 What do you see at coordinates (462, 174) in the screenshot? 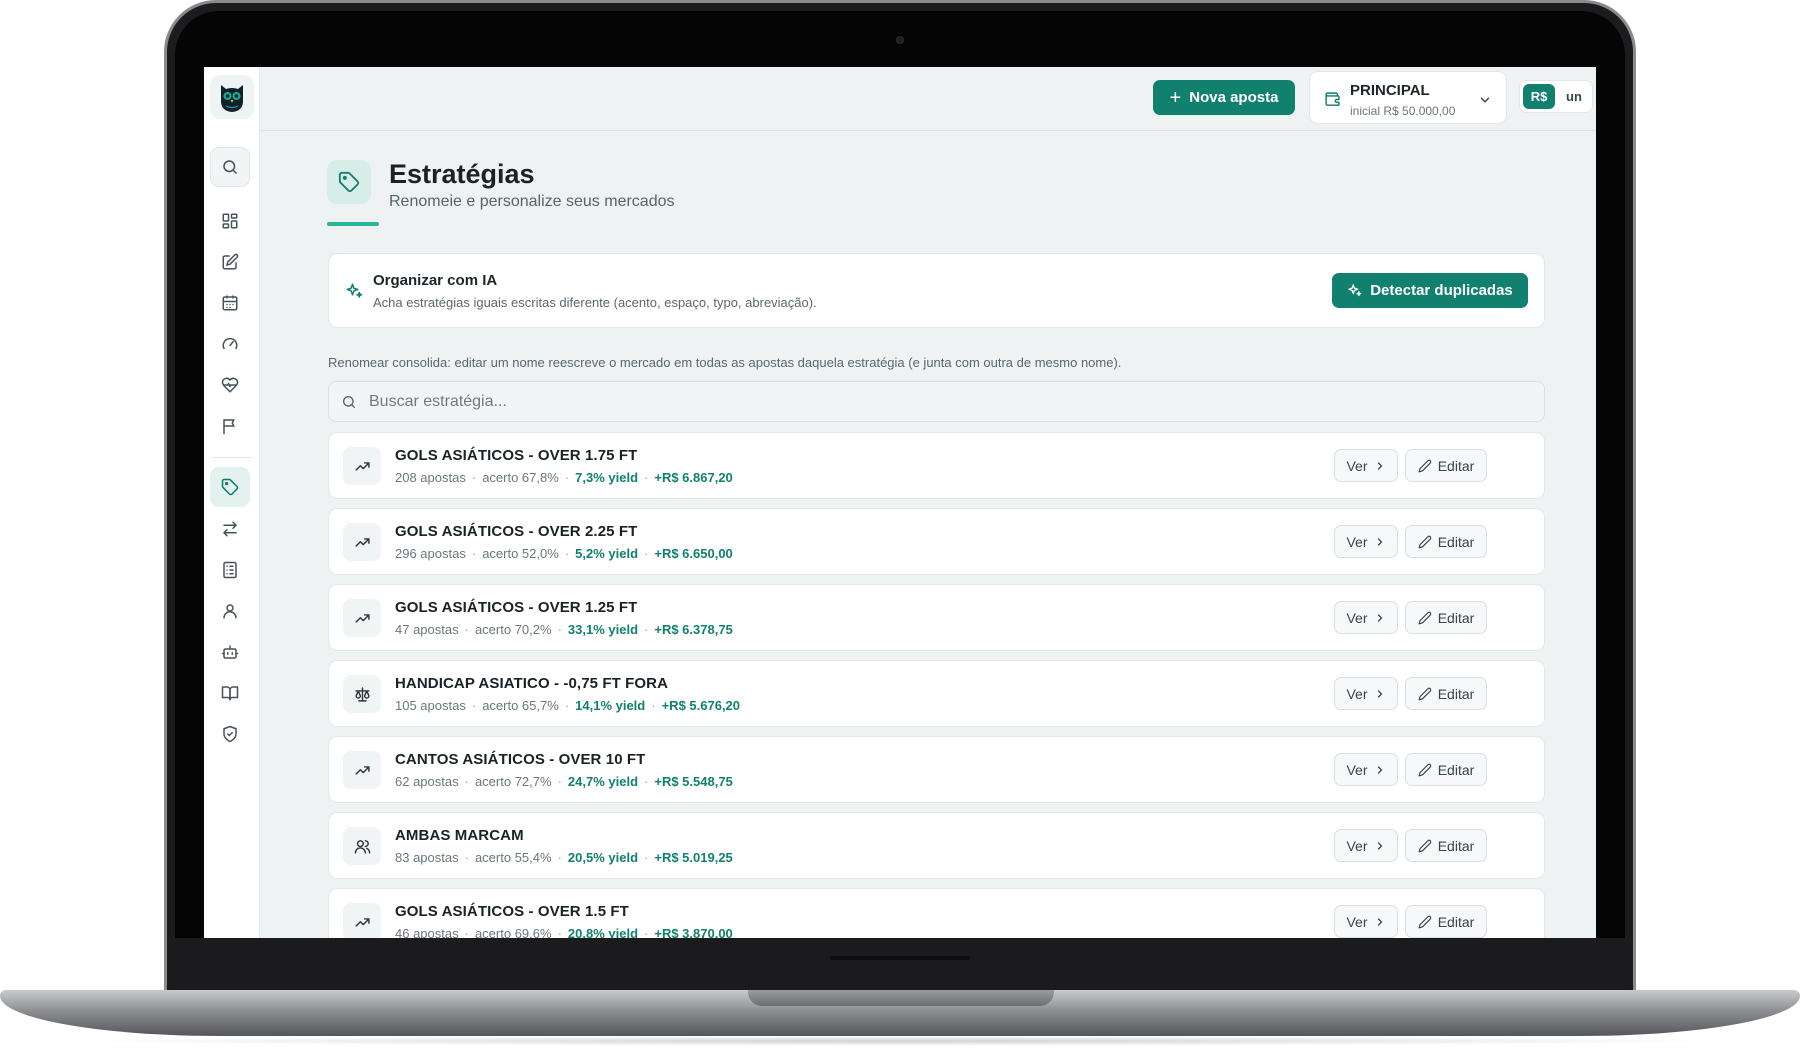
I see `page-title: Estratégias` at bounding box center [462, 174].